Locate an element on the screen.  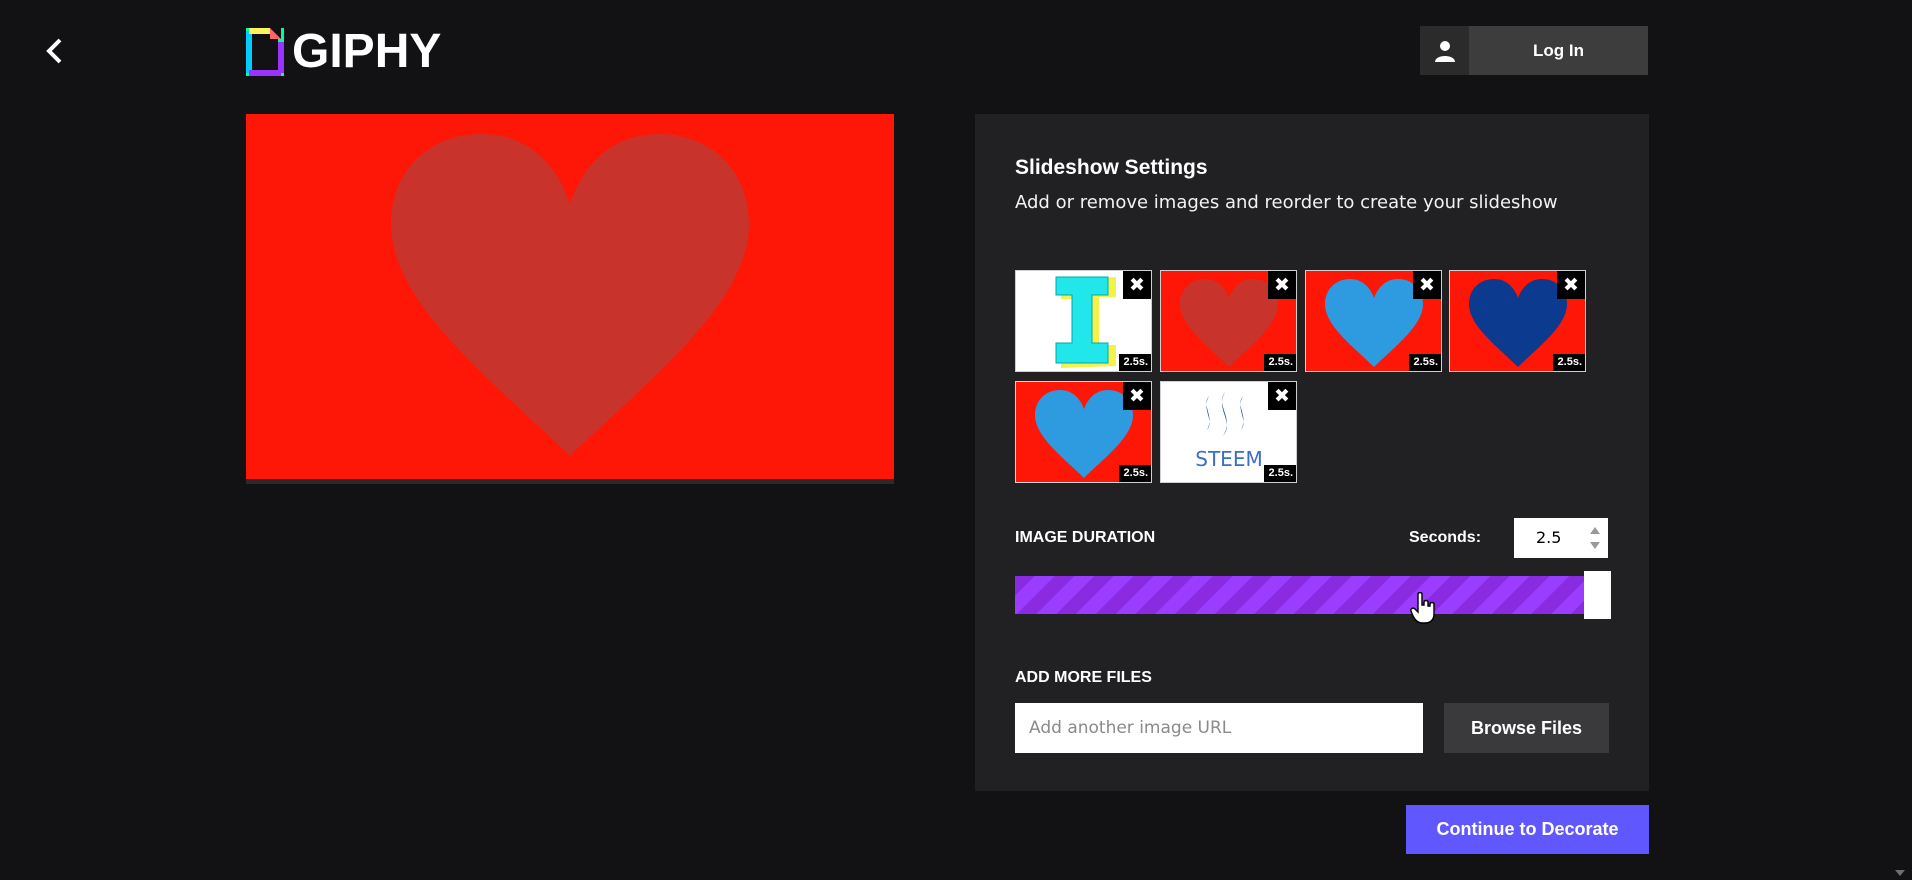
chevron-left-icon is located at coordinates (54, 51).